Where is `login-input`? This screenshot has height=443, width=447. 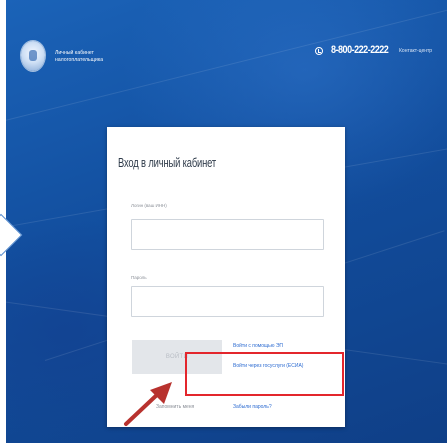
login-input is located at coordinates (227, 234).